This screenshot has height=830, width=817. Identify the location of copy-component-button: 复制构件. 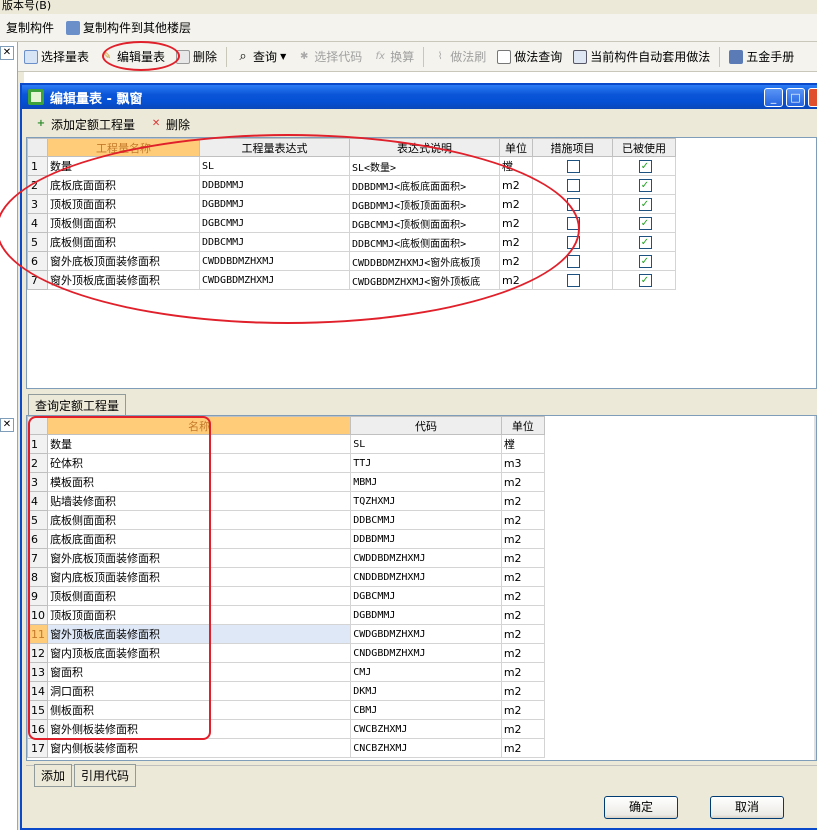
(30, 27).